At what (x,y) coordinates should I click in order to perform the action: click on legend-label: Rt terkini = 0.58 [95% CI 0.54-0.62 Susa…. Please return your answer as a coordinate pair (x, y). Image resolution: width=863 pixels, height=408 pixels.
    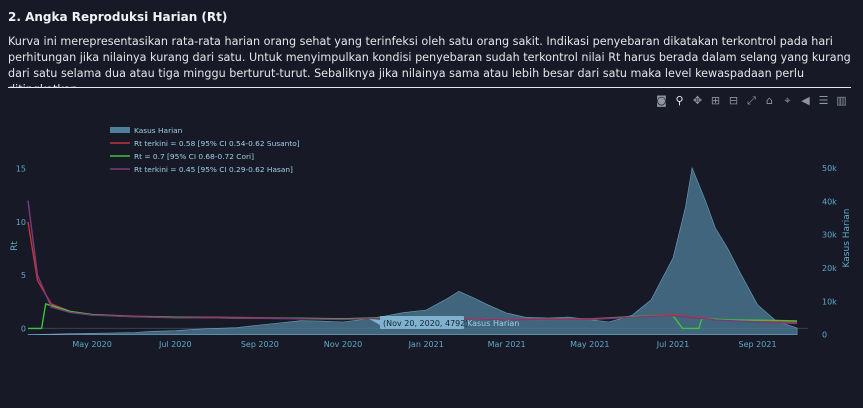
    Looking at the image, I should click on (217, 143).